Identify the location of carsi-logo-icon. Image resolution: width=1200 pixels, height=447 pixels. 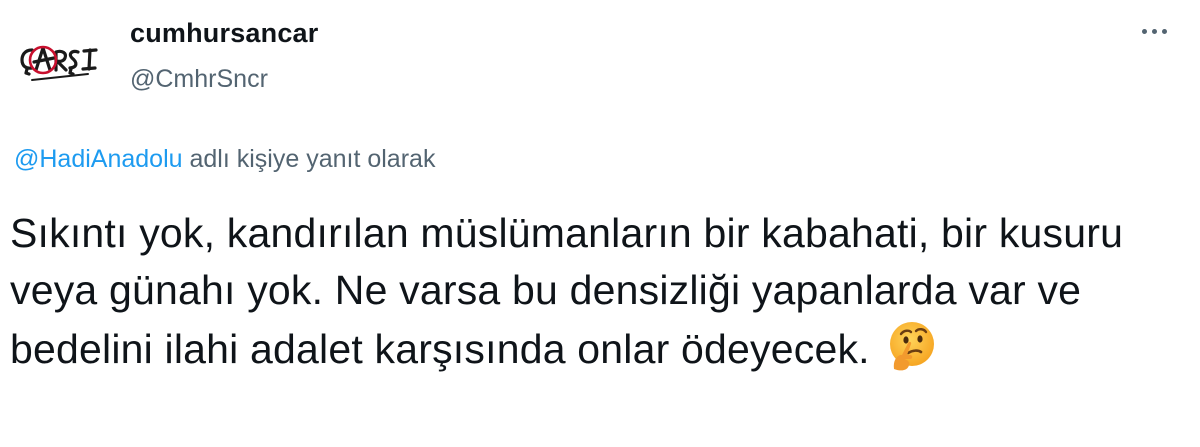
(59, 63).